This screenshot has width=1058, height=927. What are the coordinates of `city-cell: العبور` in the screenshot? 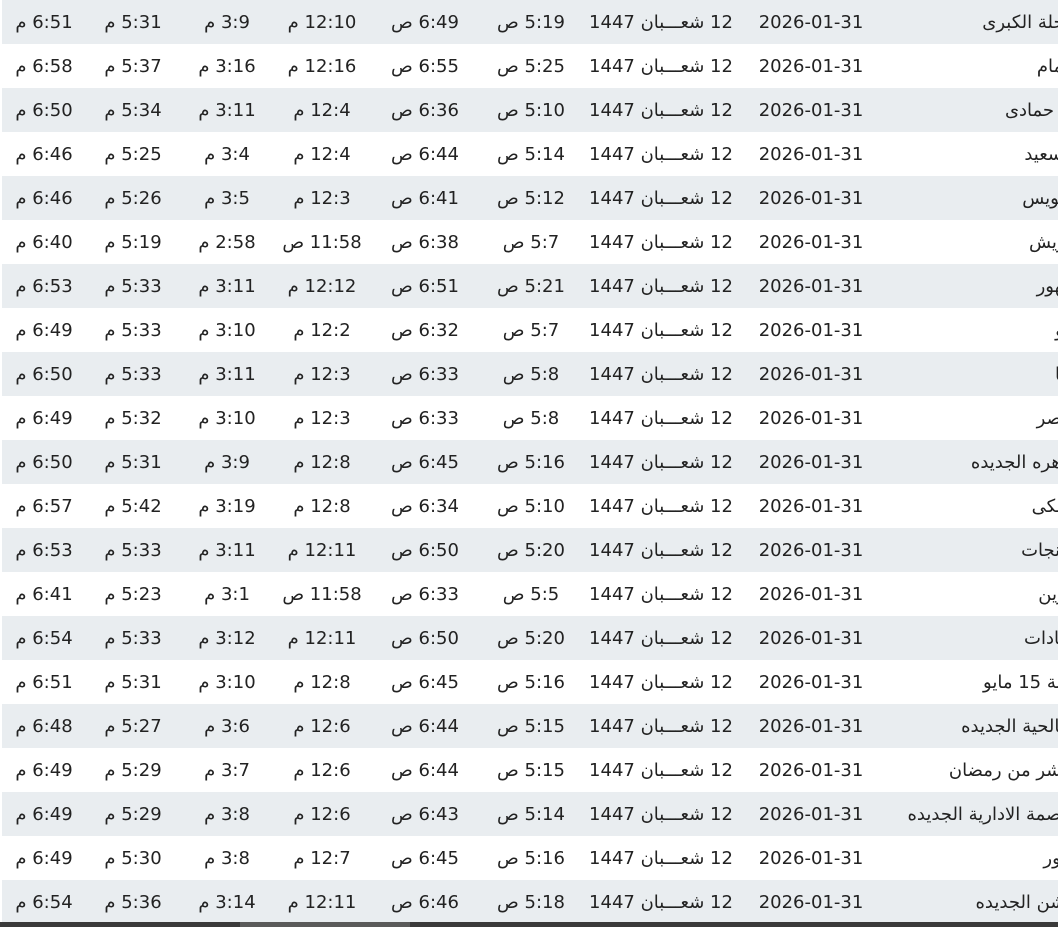 It's located at (1050, 858).